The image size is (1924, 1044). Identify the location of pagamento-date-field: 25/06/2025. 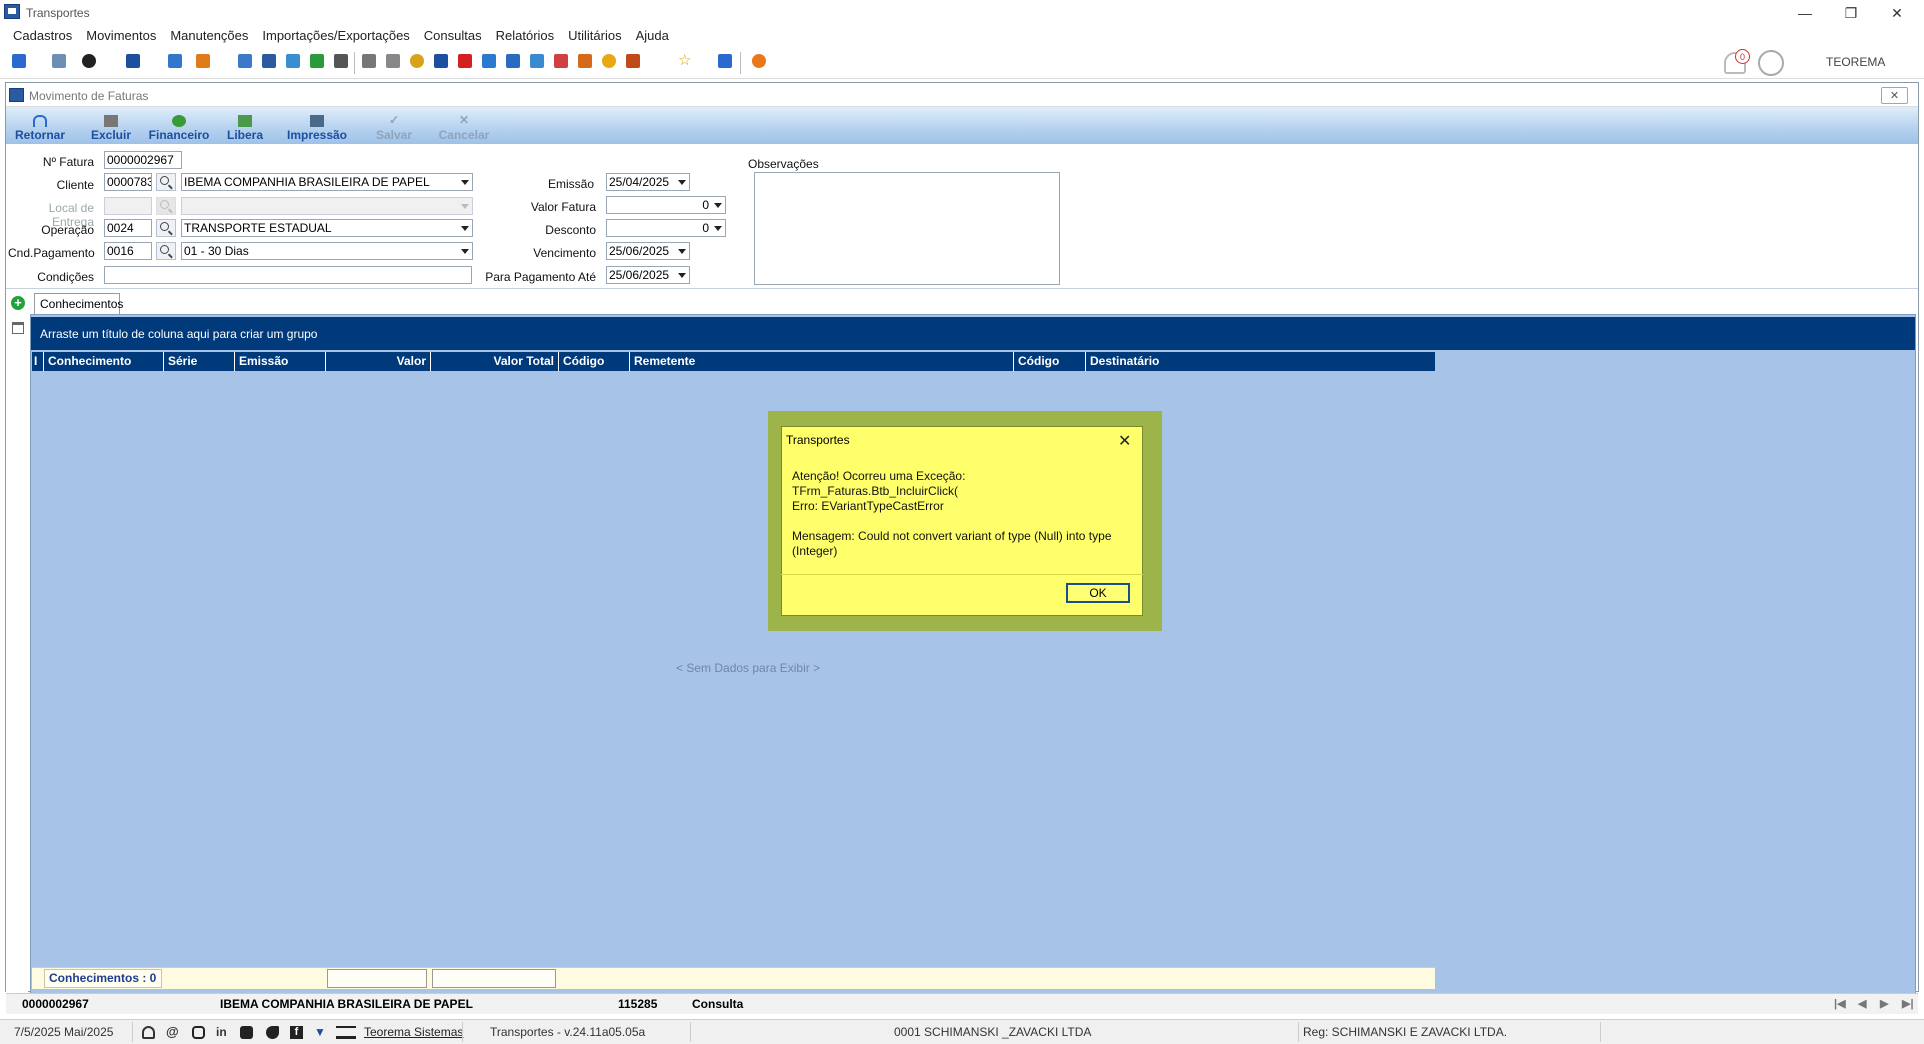
(648, 275).